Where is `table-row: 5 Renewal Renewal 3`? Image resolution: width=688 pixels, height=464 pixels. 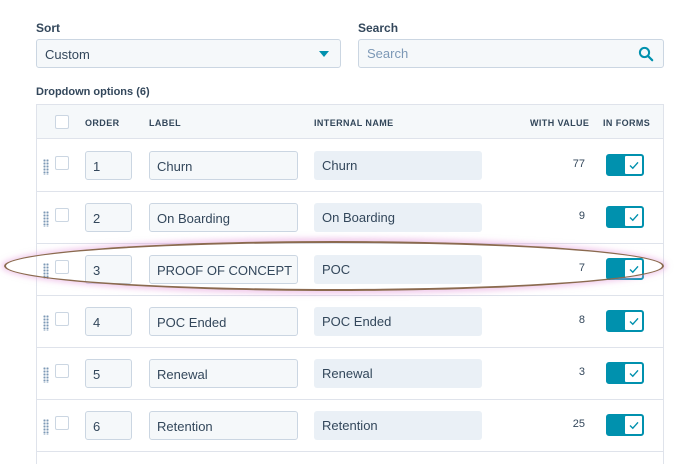
table-row: 5 Renewal Renewal 3 is located at coordinates (350, 374).